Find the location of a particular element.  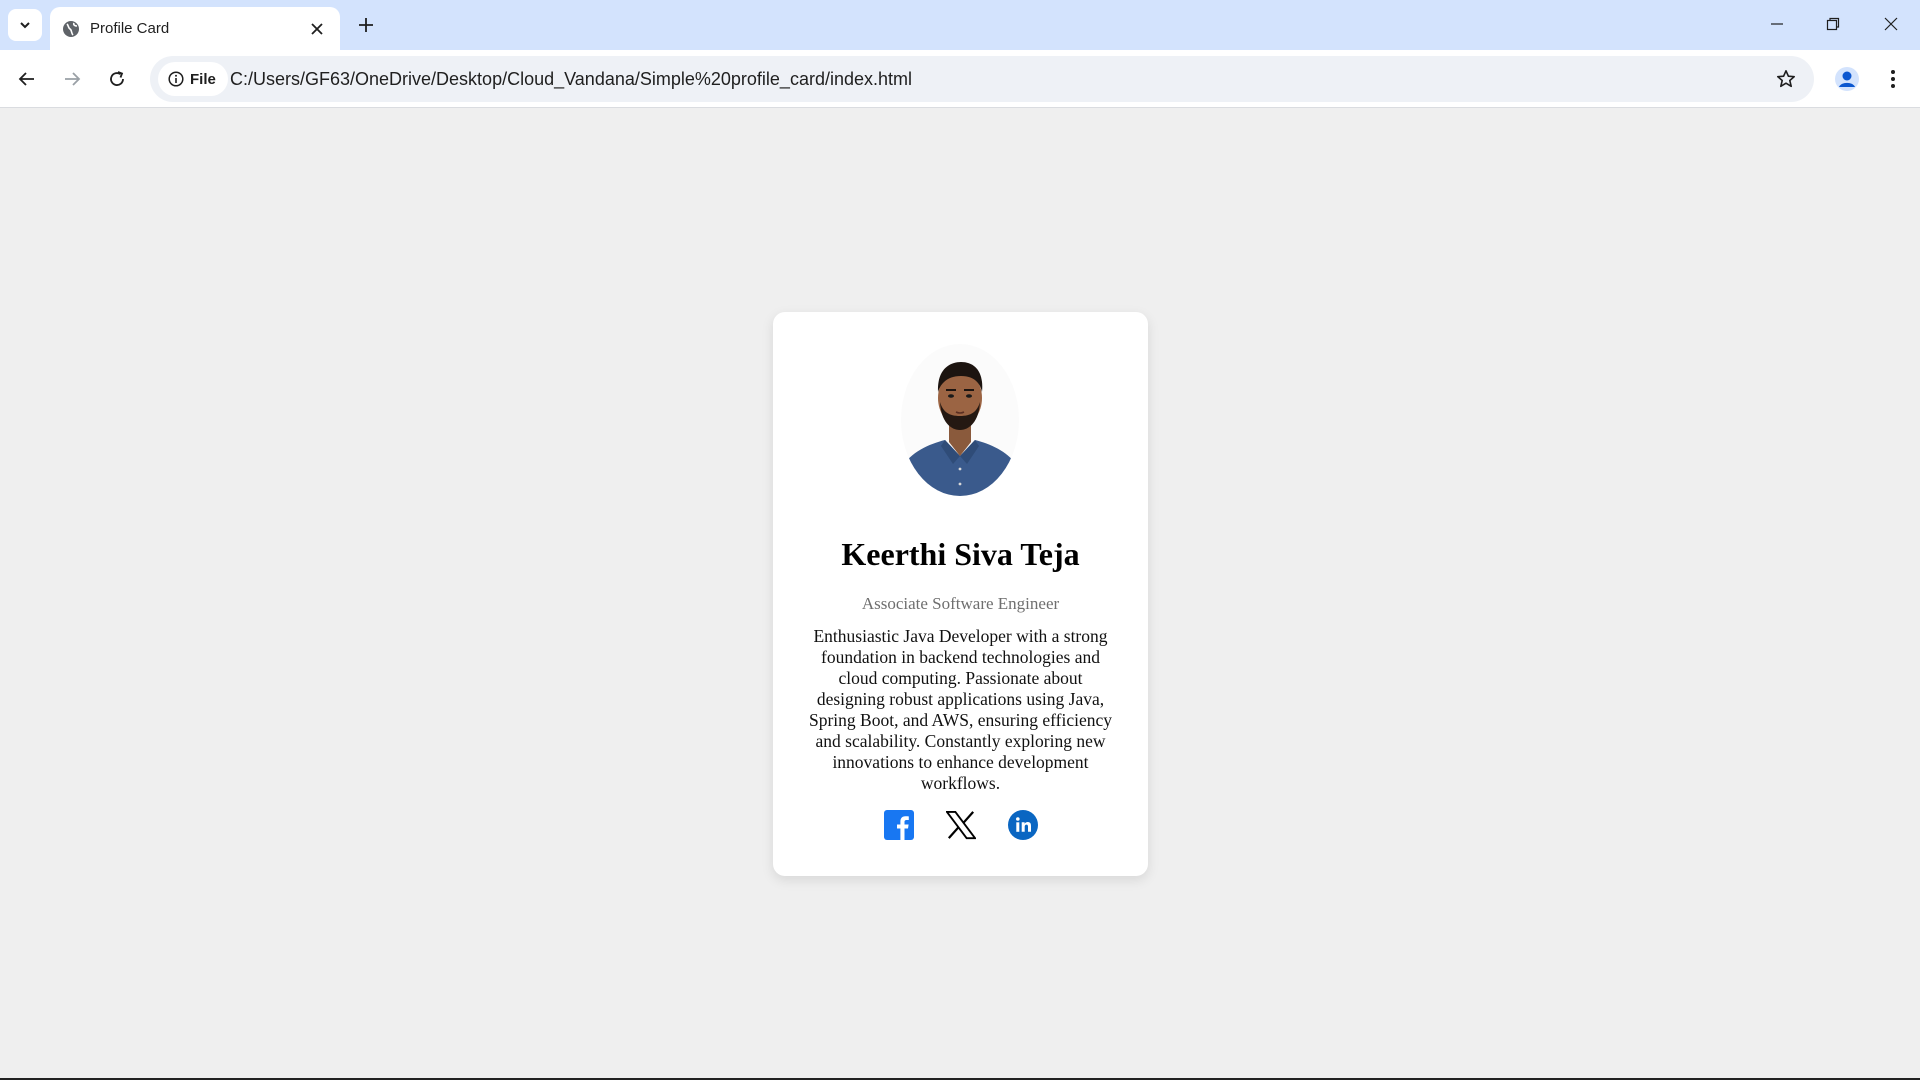

browser-menu-button is located at coordinates (1893, 79).